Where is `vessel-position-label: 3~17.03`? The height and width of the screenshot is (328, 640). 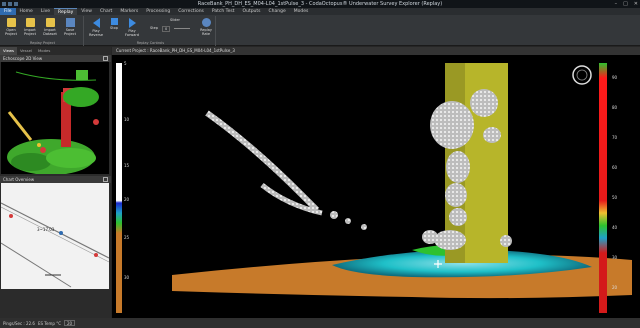 vessel-position-label: 3~17.03 is located at coordinates (46, 229).